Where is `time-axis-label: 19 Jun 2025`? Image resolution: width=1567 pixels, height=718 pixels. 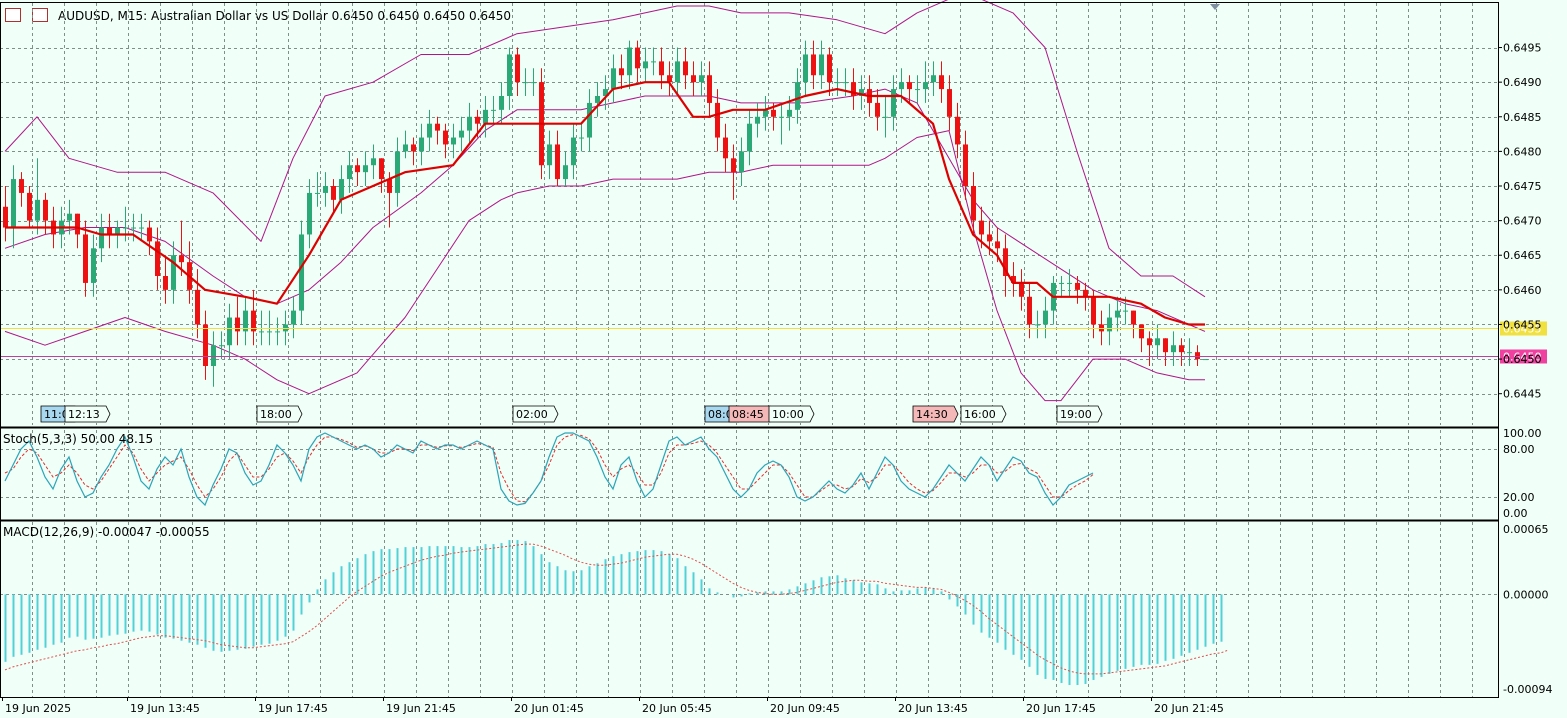 time-axis-label: 19 Jun 2025 is located at coordinates (38, 708).